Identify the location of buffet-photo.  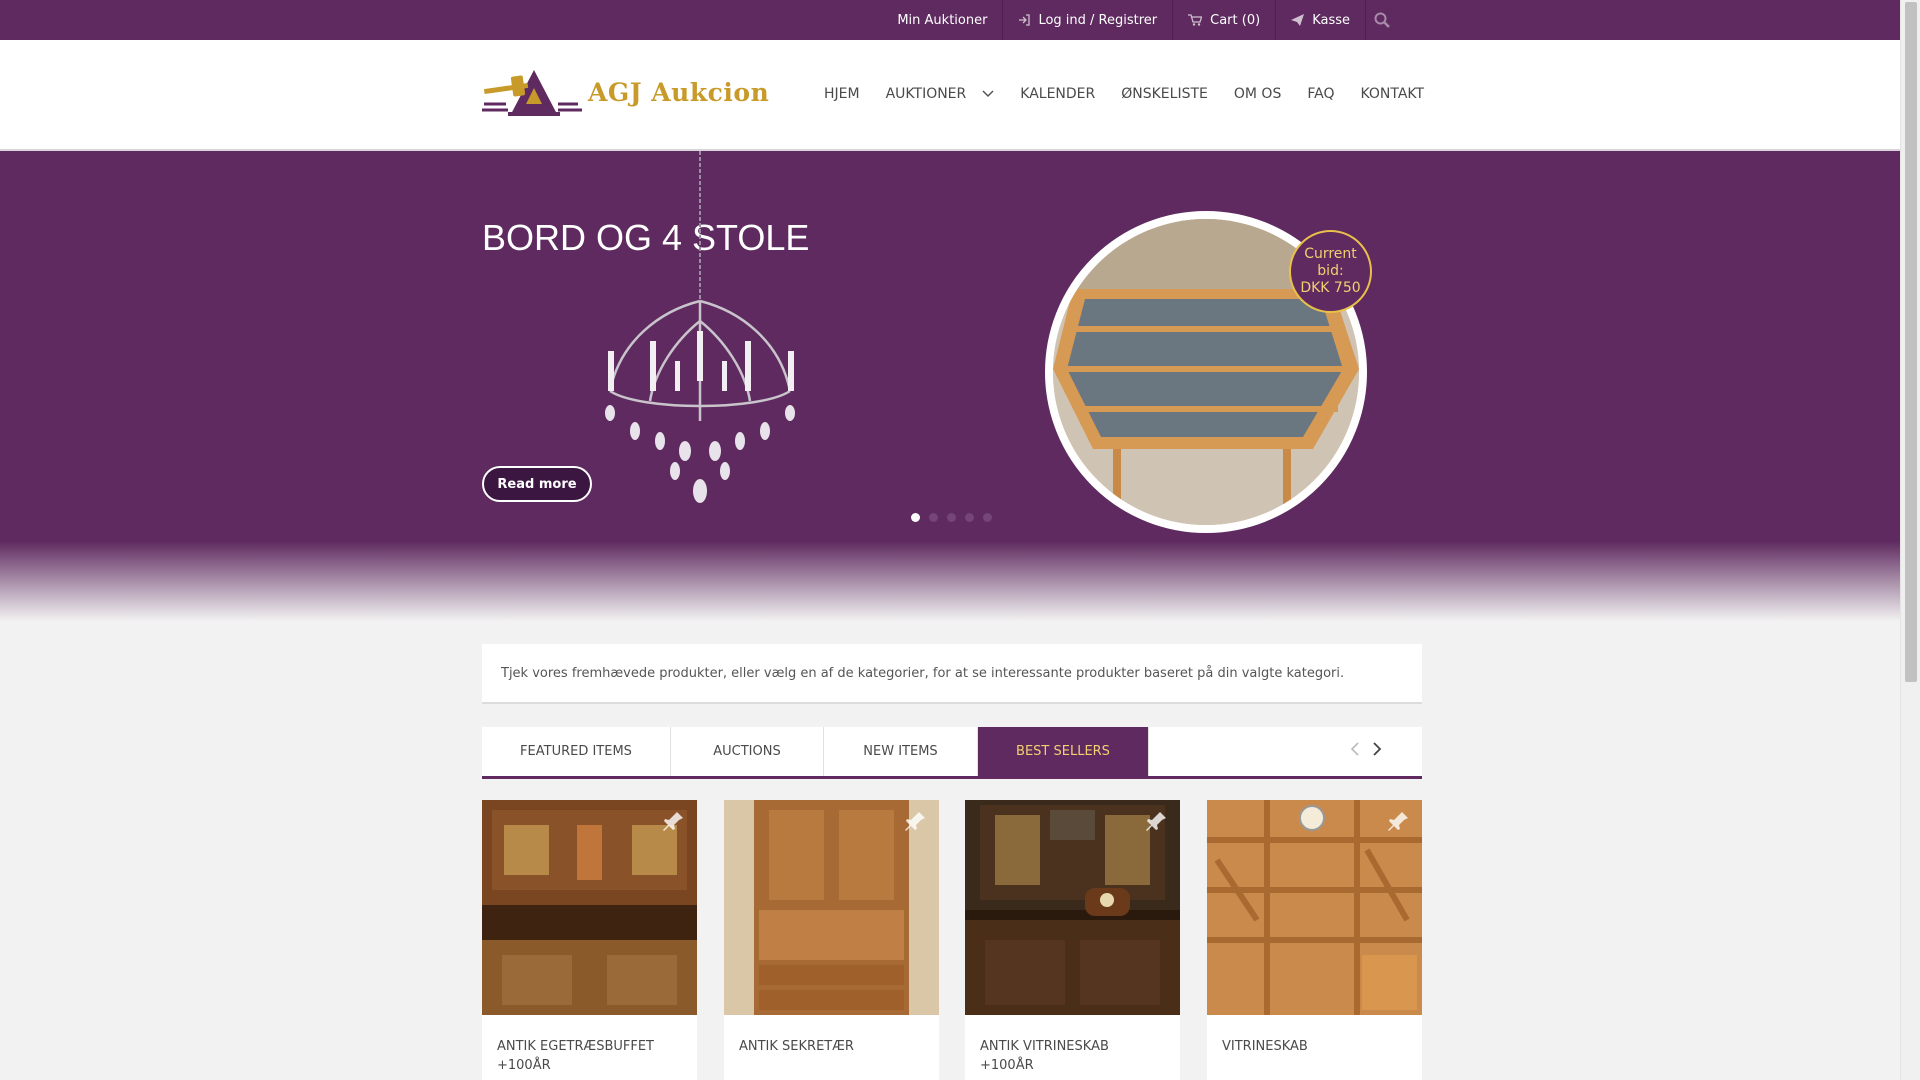
(589, 907).